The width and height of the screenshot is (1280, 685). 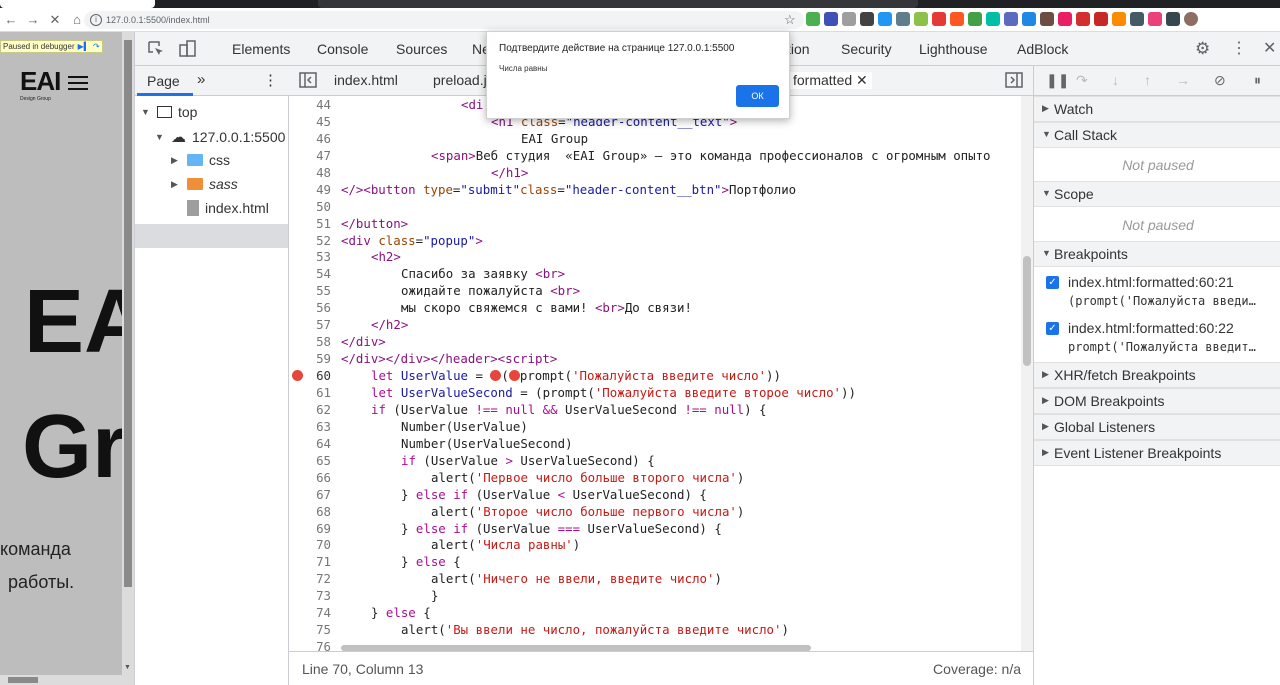 What do you see at coordinates (310, 104) in the screenshot?
I see `line-number: 44` at bounding box center [310, 104].